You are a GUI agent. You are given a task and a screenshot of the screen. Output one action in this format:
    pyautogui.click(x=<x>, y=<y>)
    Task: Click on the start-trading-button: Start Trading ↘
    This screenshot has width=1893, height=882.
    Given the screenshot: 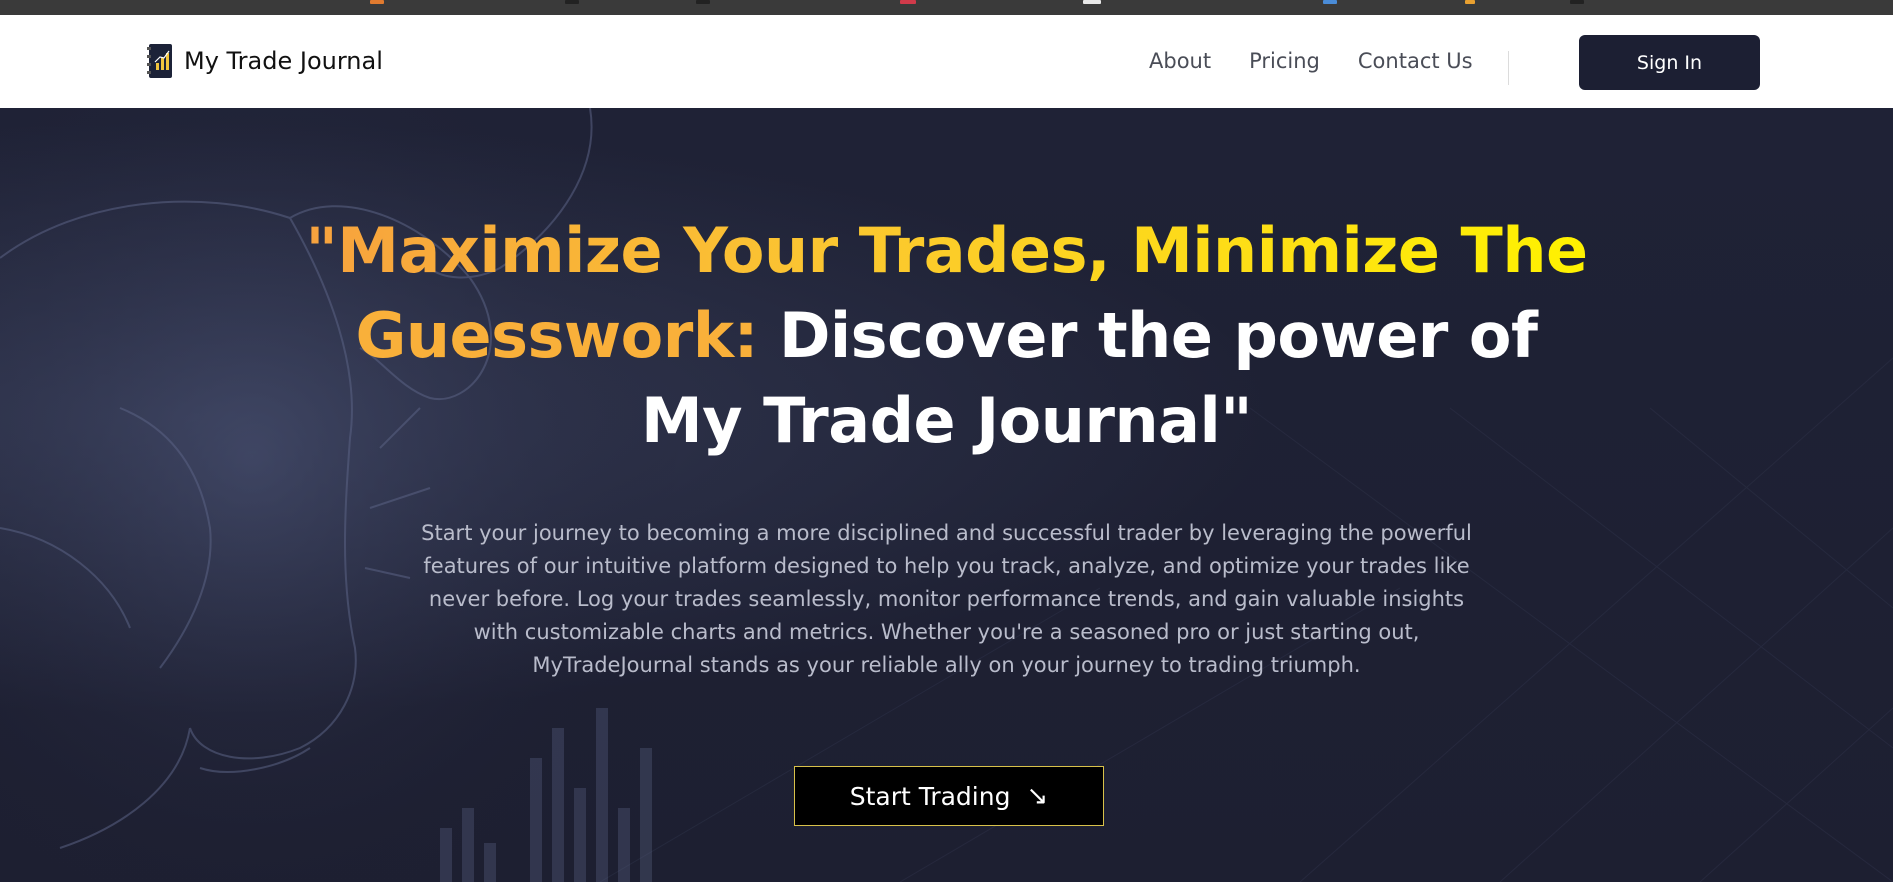 What is the action you would take?
    pyautogui.click(x=949, y=796)
    